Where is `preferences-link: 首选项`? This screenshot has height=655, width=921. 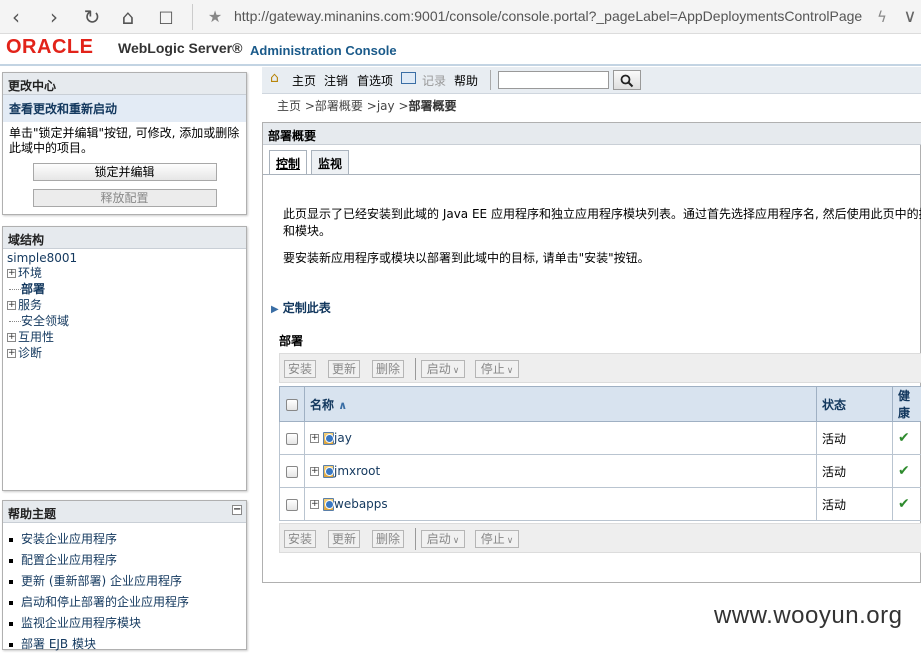
preferences-link: 首选项 is located at coordinates (375, 80).